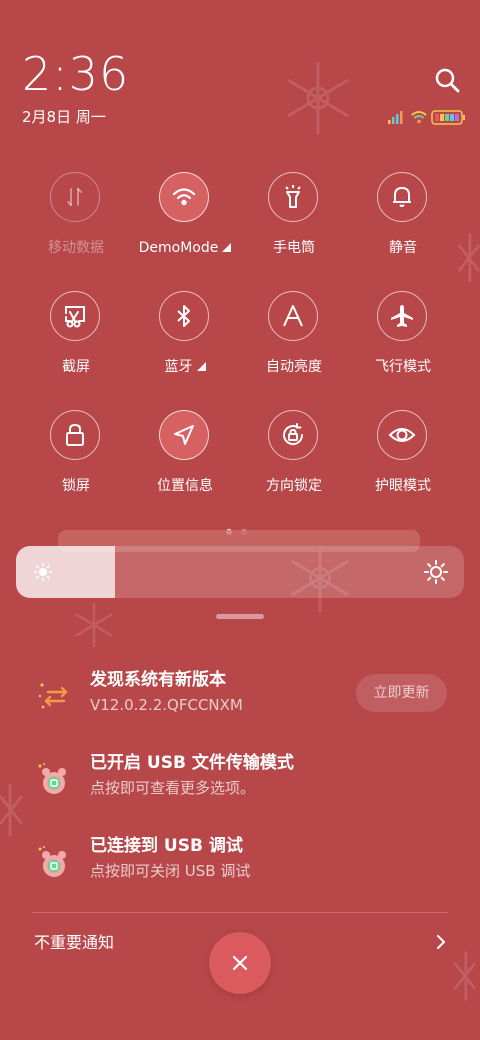 Image resolution: width=480 pixels, height=1040 pixels. What do you see at coordinates (178, 248) in the screenshot?
I see `tile-label: DemoMode` at bounding box center [178, 248].